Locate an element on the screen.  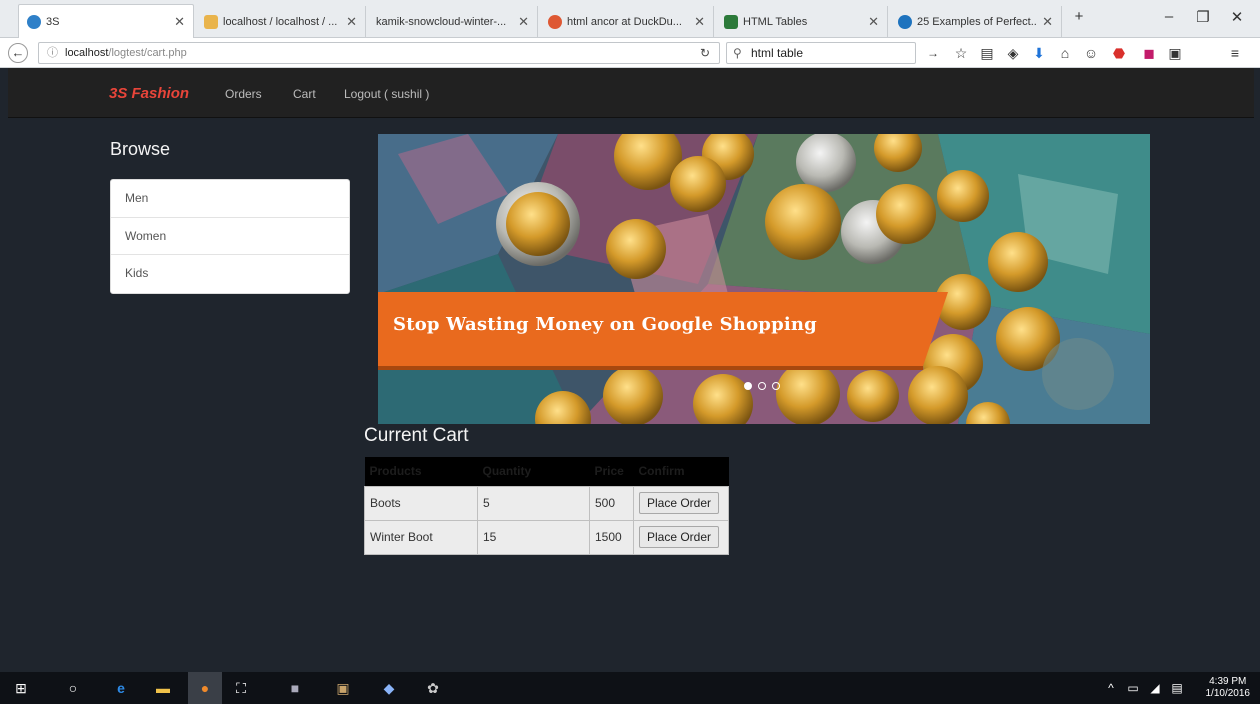
brand-logo: 3S Fashion is located at coordinates (149, 93).